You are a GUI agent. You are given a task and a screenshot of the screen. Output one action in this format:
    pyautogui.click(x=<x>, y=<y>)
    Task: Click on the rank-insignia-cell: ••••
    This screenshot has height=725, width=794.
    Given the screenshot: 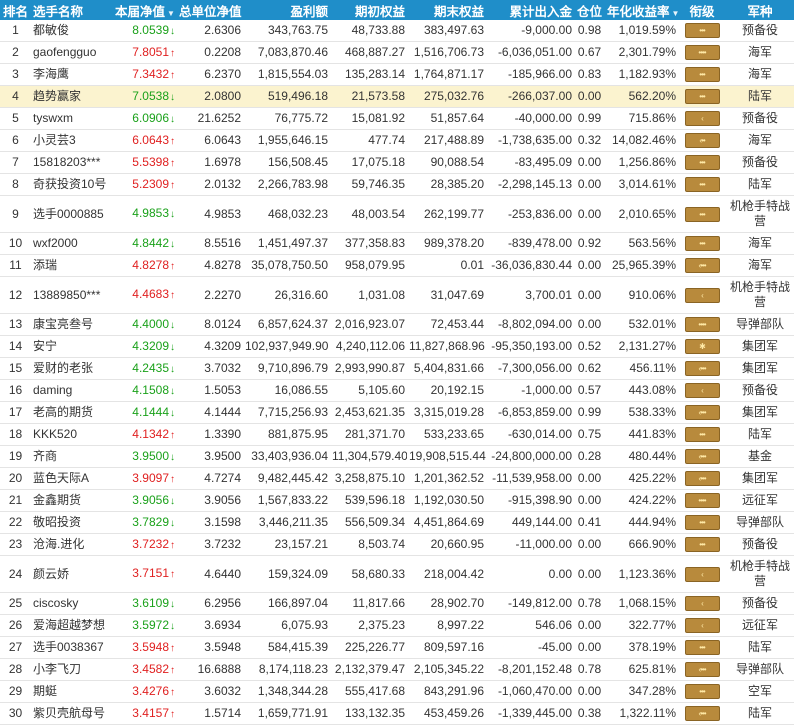 What is the action you would take?
    pyautogui.click(x=702, y=500)
    